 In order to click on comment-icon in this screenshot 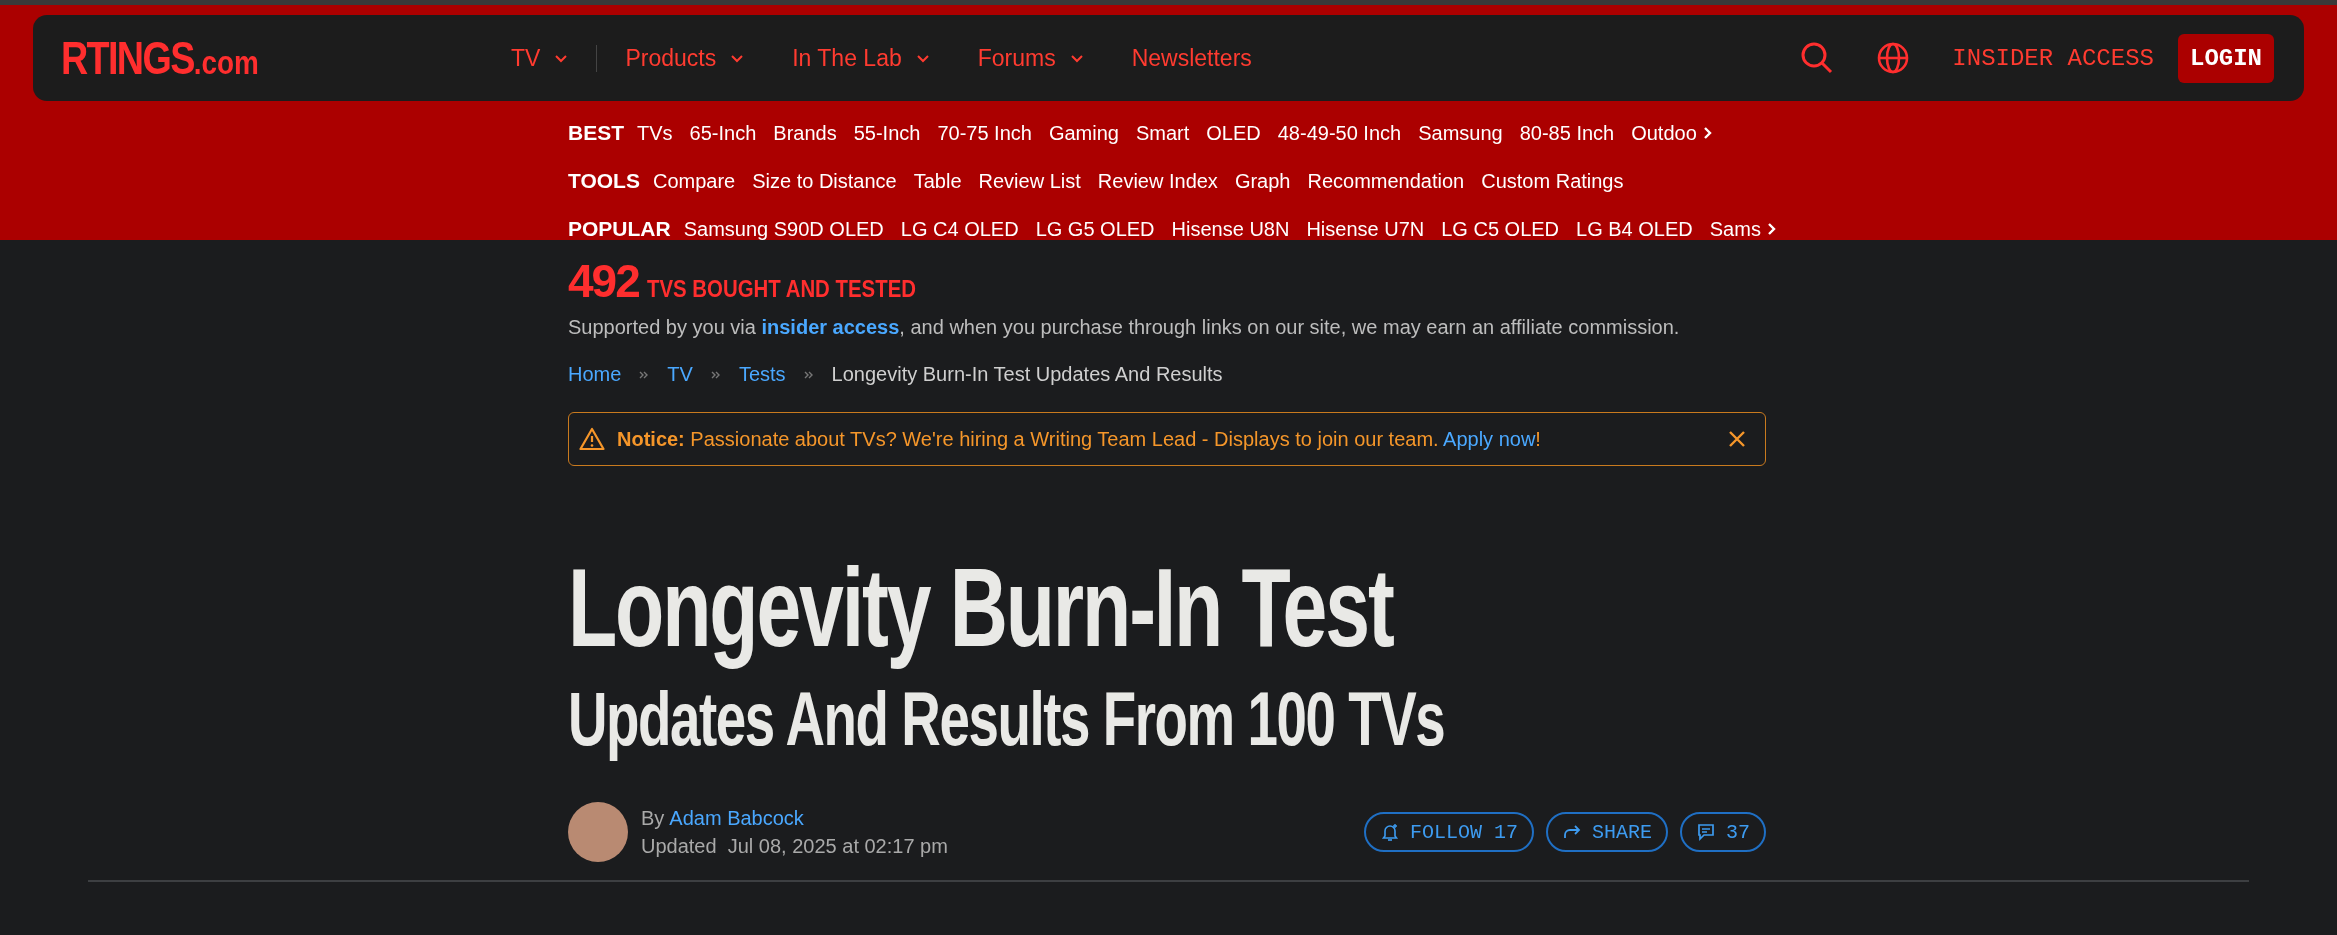, I will do `click(1706, 832)`.